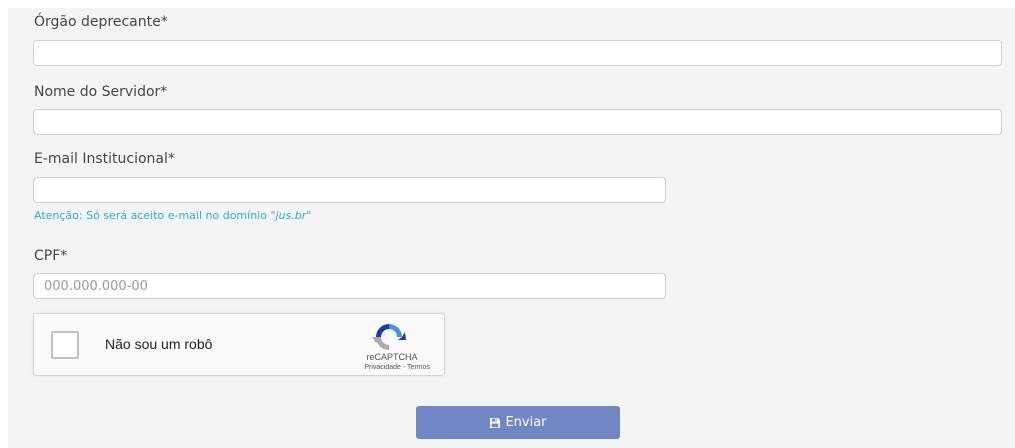 The height and width of the screenshot is (448, 1015). What do you see at coordinates (309, 215) in the screenshot?
I see `email-hint-suffix: "` at bounding box center [309, 215].